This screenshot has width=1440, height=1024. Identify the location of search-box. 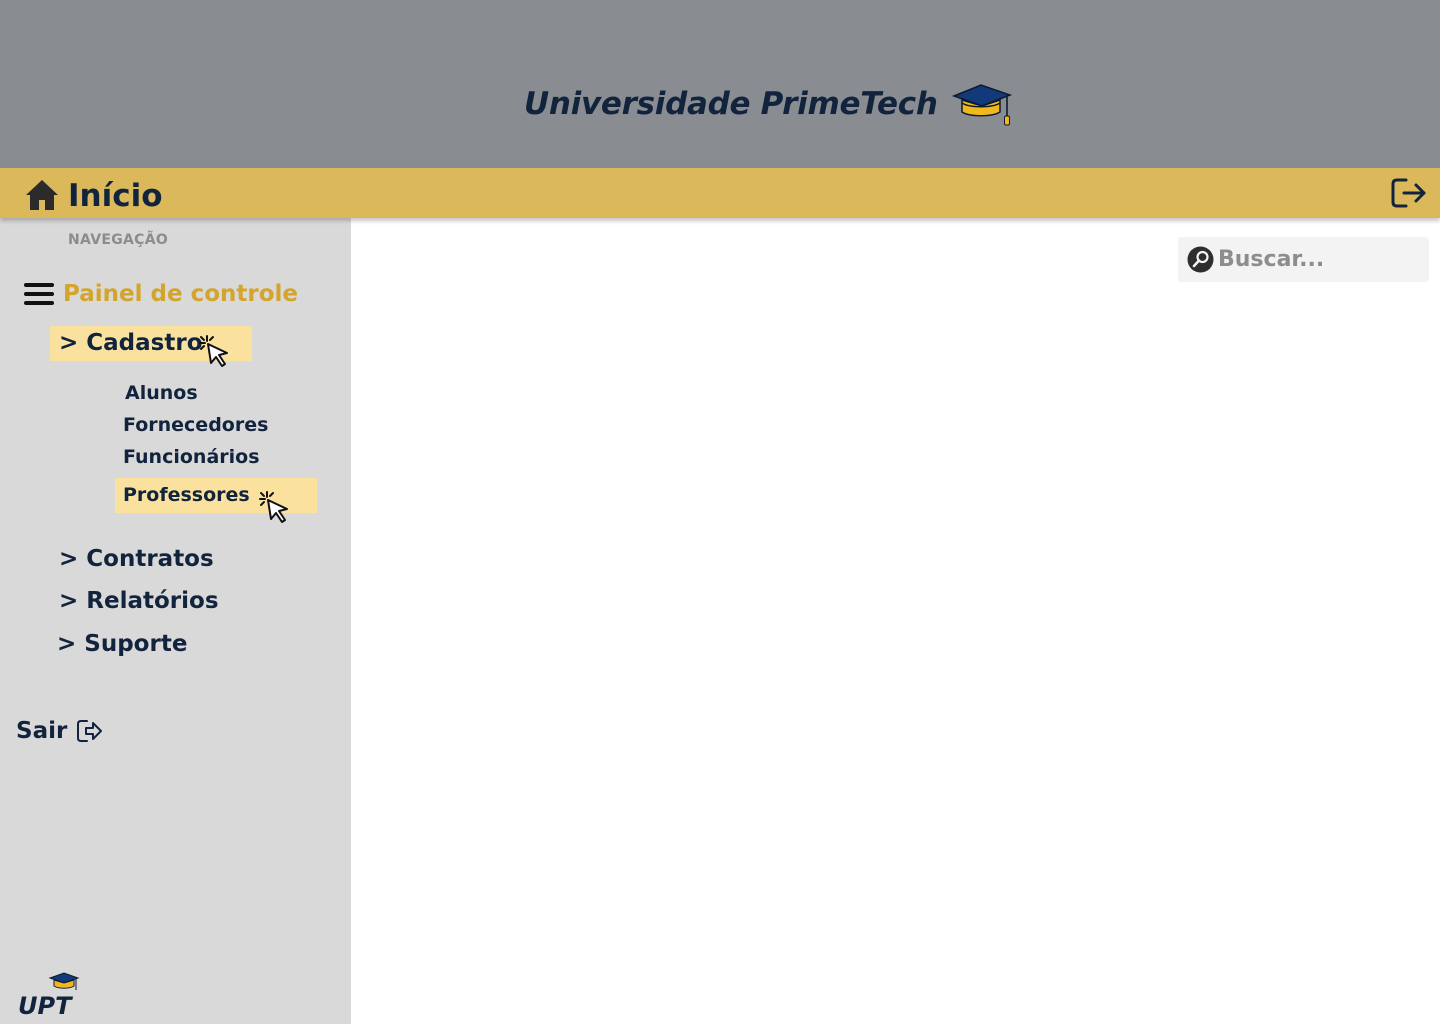
(1303, 259).